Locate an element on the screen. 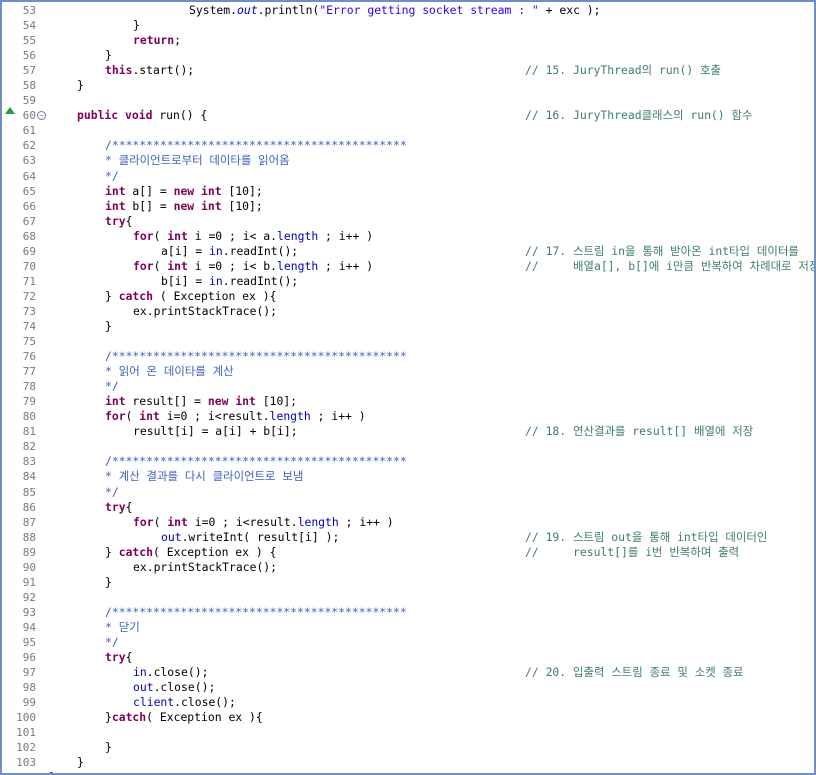 Image resolution: width=816 pixels, height=775 pixels. code-line: 68 for( int i =0 ; i< a.length ; i++ ) is located at coordinates (408, 236).